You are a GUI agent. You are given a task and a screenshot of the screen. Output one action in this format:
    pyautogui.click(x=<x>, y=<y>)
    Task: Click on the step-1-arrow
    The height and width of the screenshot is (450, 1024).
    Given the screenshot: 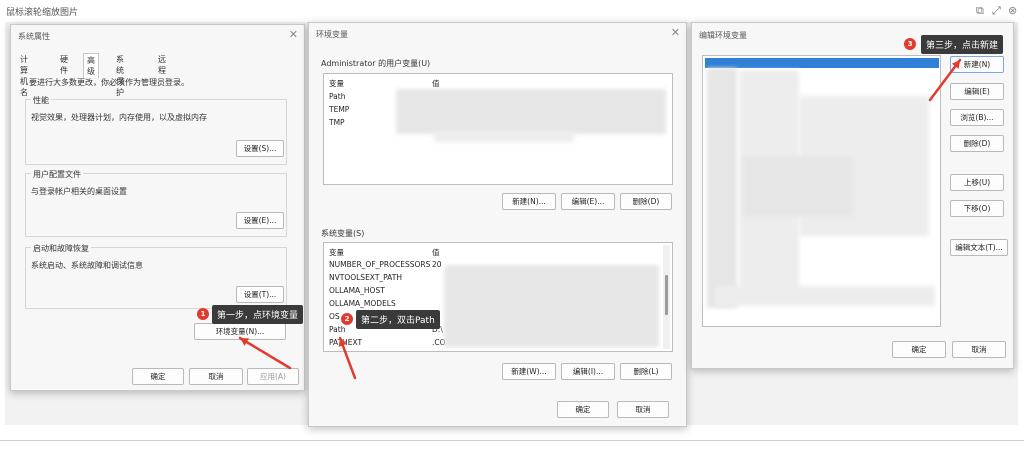 What is the action you would take?
    pyautogui.click(x=265, y=353)
    